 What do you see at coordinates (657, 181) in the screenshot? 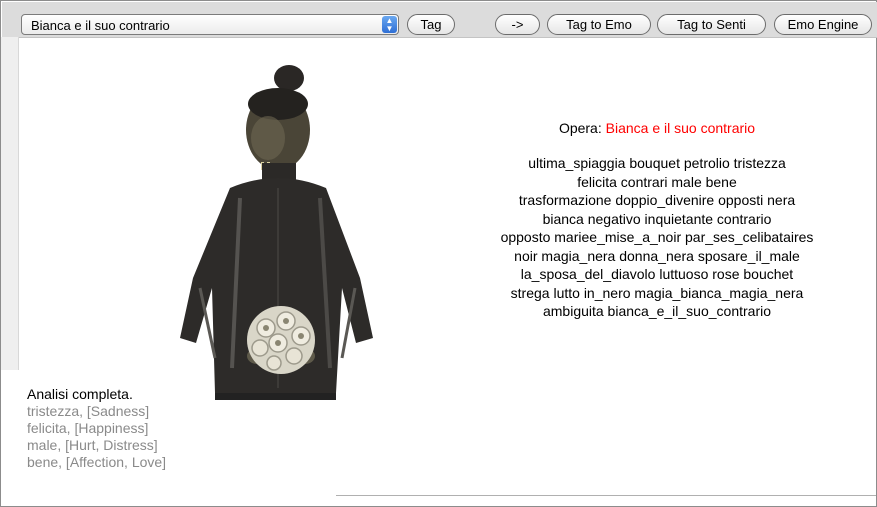
I see `tag-line: felicita contrari male bene` at bounding box center [657, 181].